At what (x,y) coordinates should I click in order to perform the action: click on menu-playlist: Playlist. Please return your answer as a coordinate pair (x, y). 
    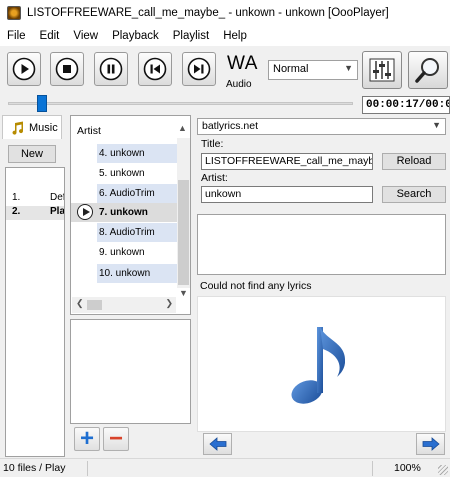
    Looking at the image, I should click on (191, 36).